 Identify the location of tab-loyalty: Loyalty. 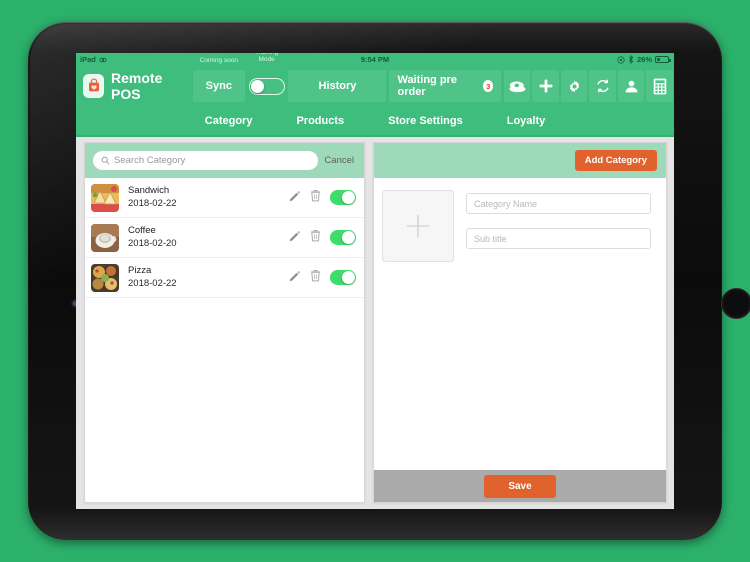
(526, 121).